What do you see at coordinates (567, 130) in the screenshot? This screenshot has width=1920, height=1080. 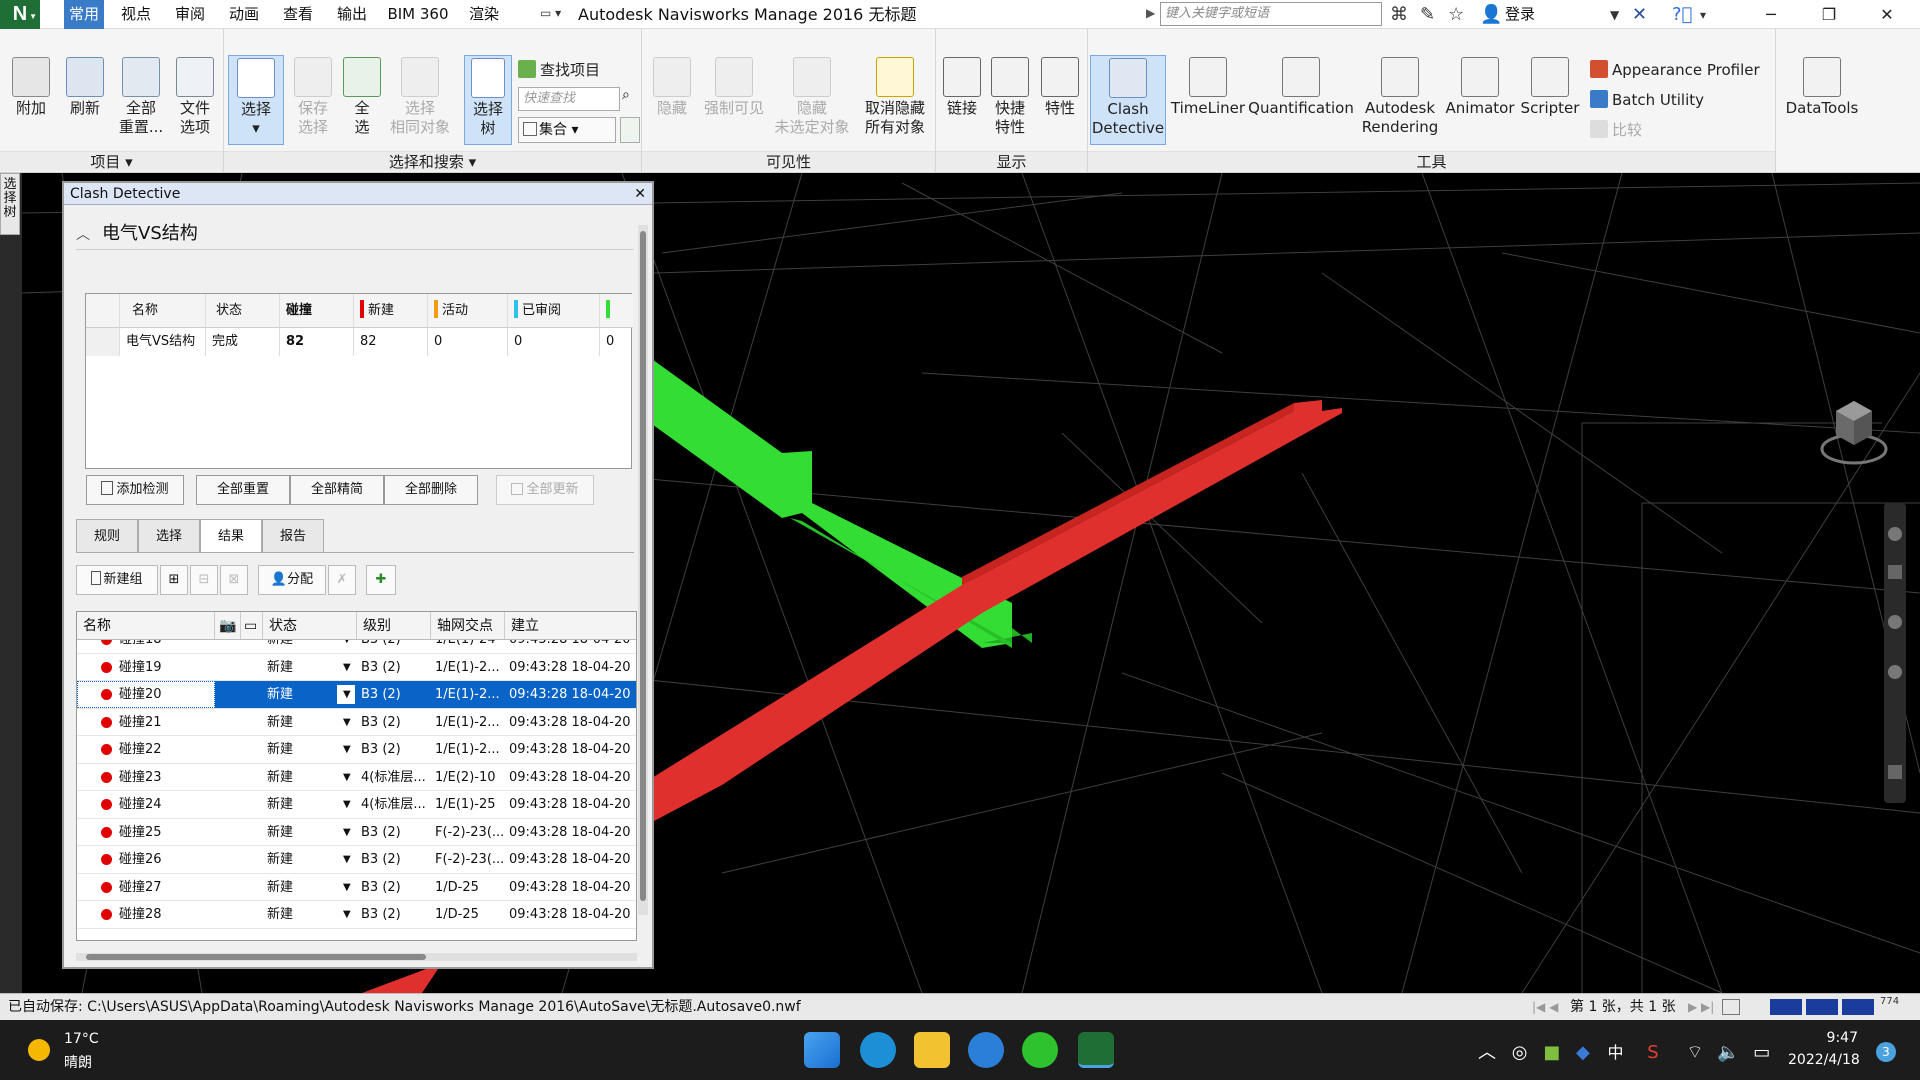 I see `sets-dropdown: 集合 ▾` at bounding box center [567, 130].